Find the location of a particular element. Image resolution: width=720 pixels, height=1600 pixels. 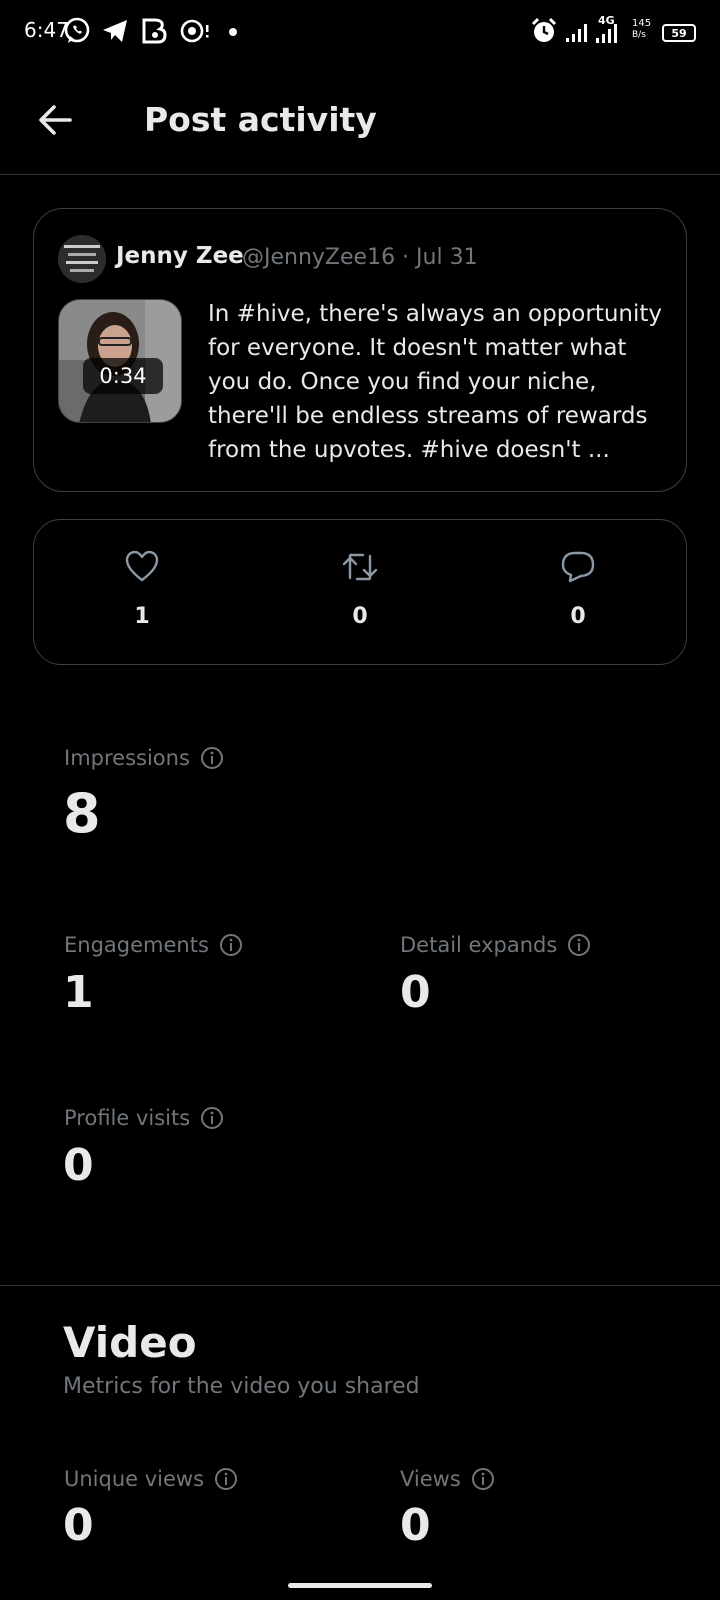

back-button is located at coordinates (56, 120).